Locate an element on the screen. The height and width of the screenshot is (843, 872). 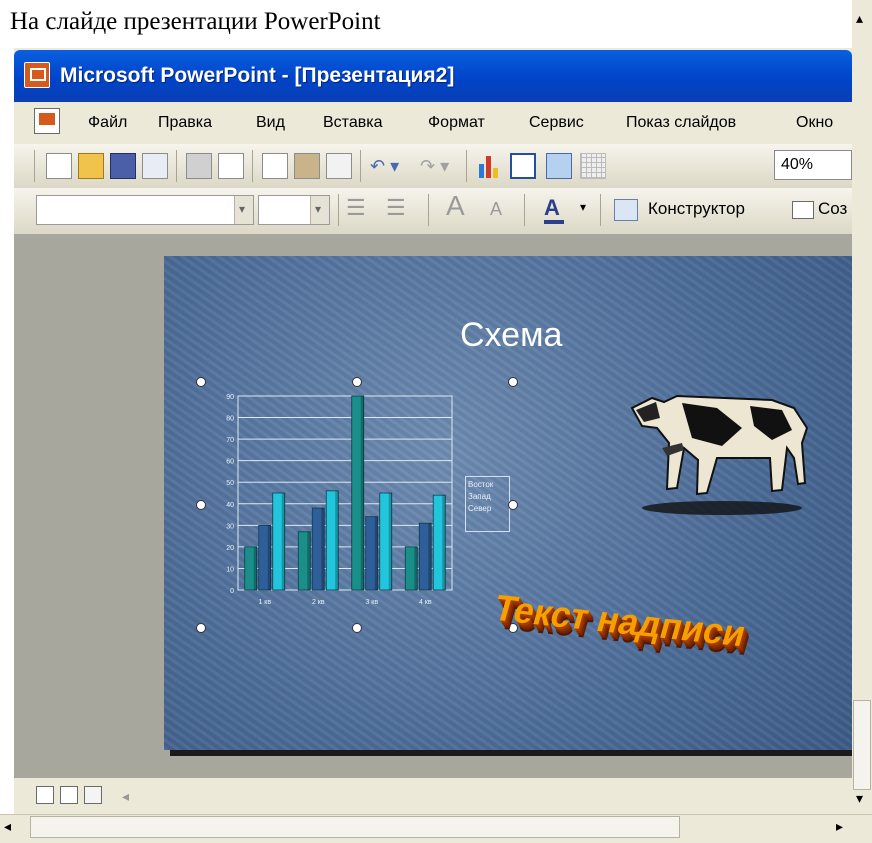
menu-format: Формат is located at coordinates (456, 123).